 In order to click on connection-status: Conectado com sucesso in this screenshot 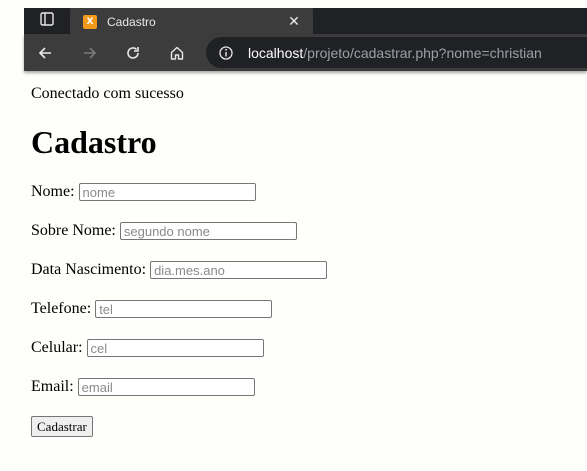, I will do `click(107, 93)`.